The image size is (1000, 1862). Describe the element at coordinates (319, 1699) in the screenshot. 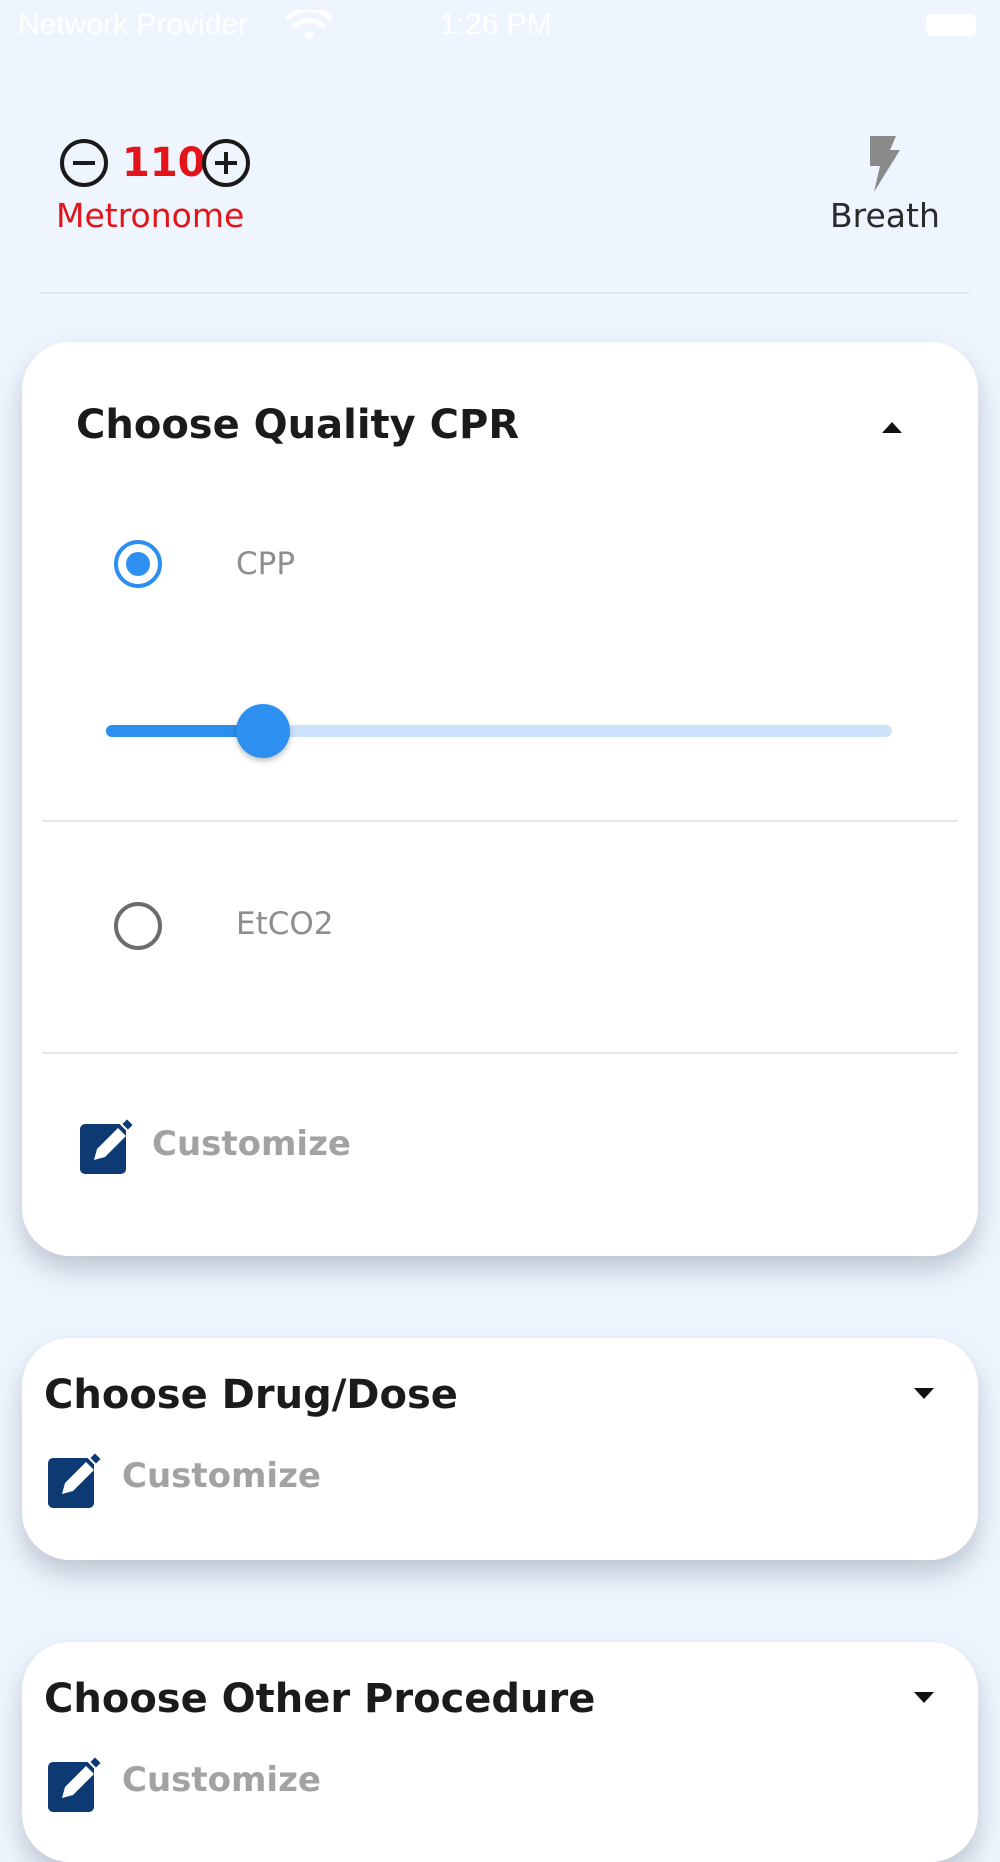

I see `other-procedure-title: Choose Other Procedure` at that location.